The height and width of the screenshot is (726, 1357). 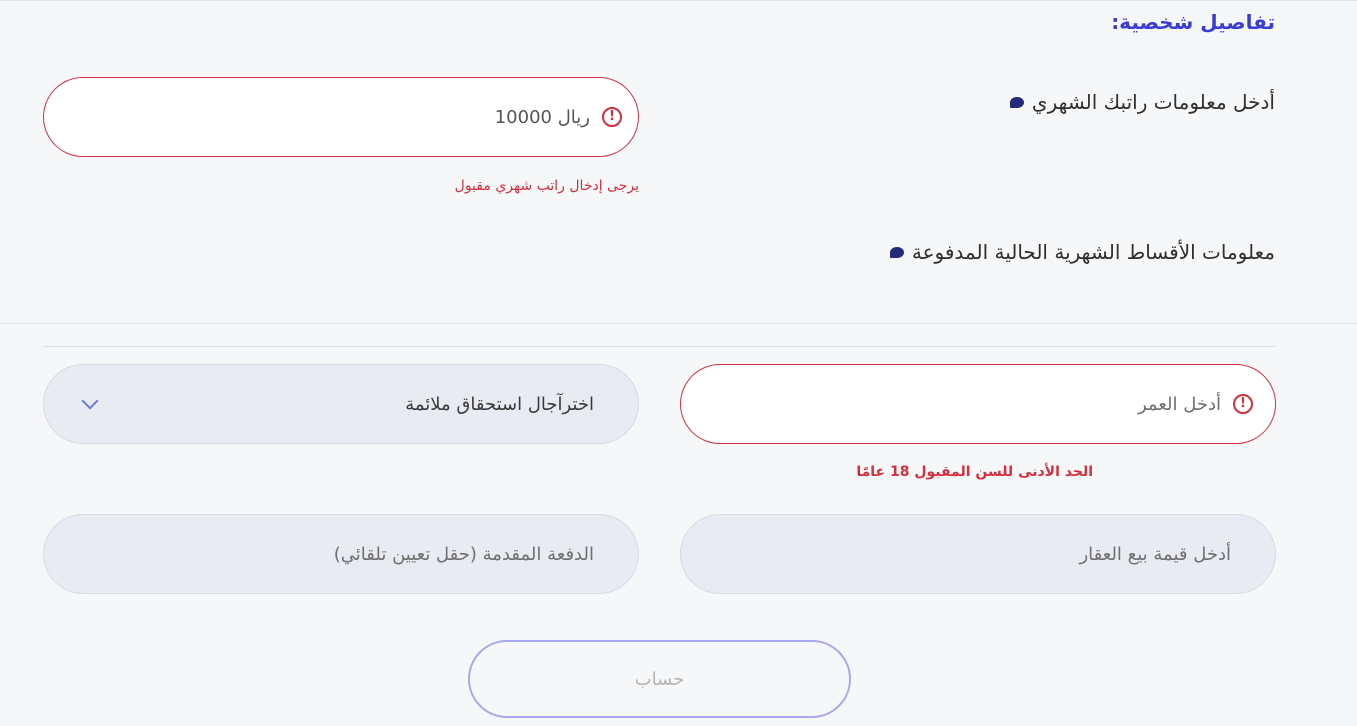 I want to click on property-placeholder: أدخل قيمة بيع العقار, so click(x=1155, y=554).